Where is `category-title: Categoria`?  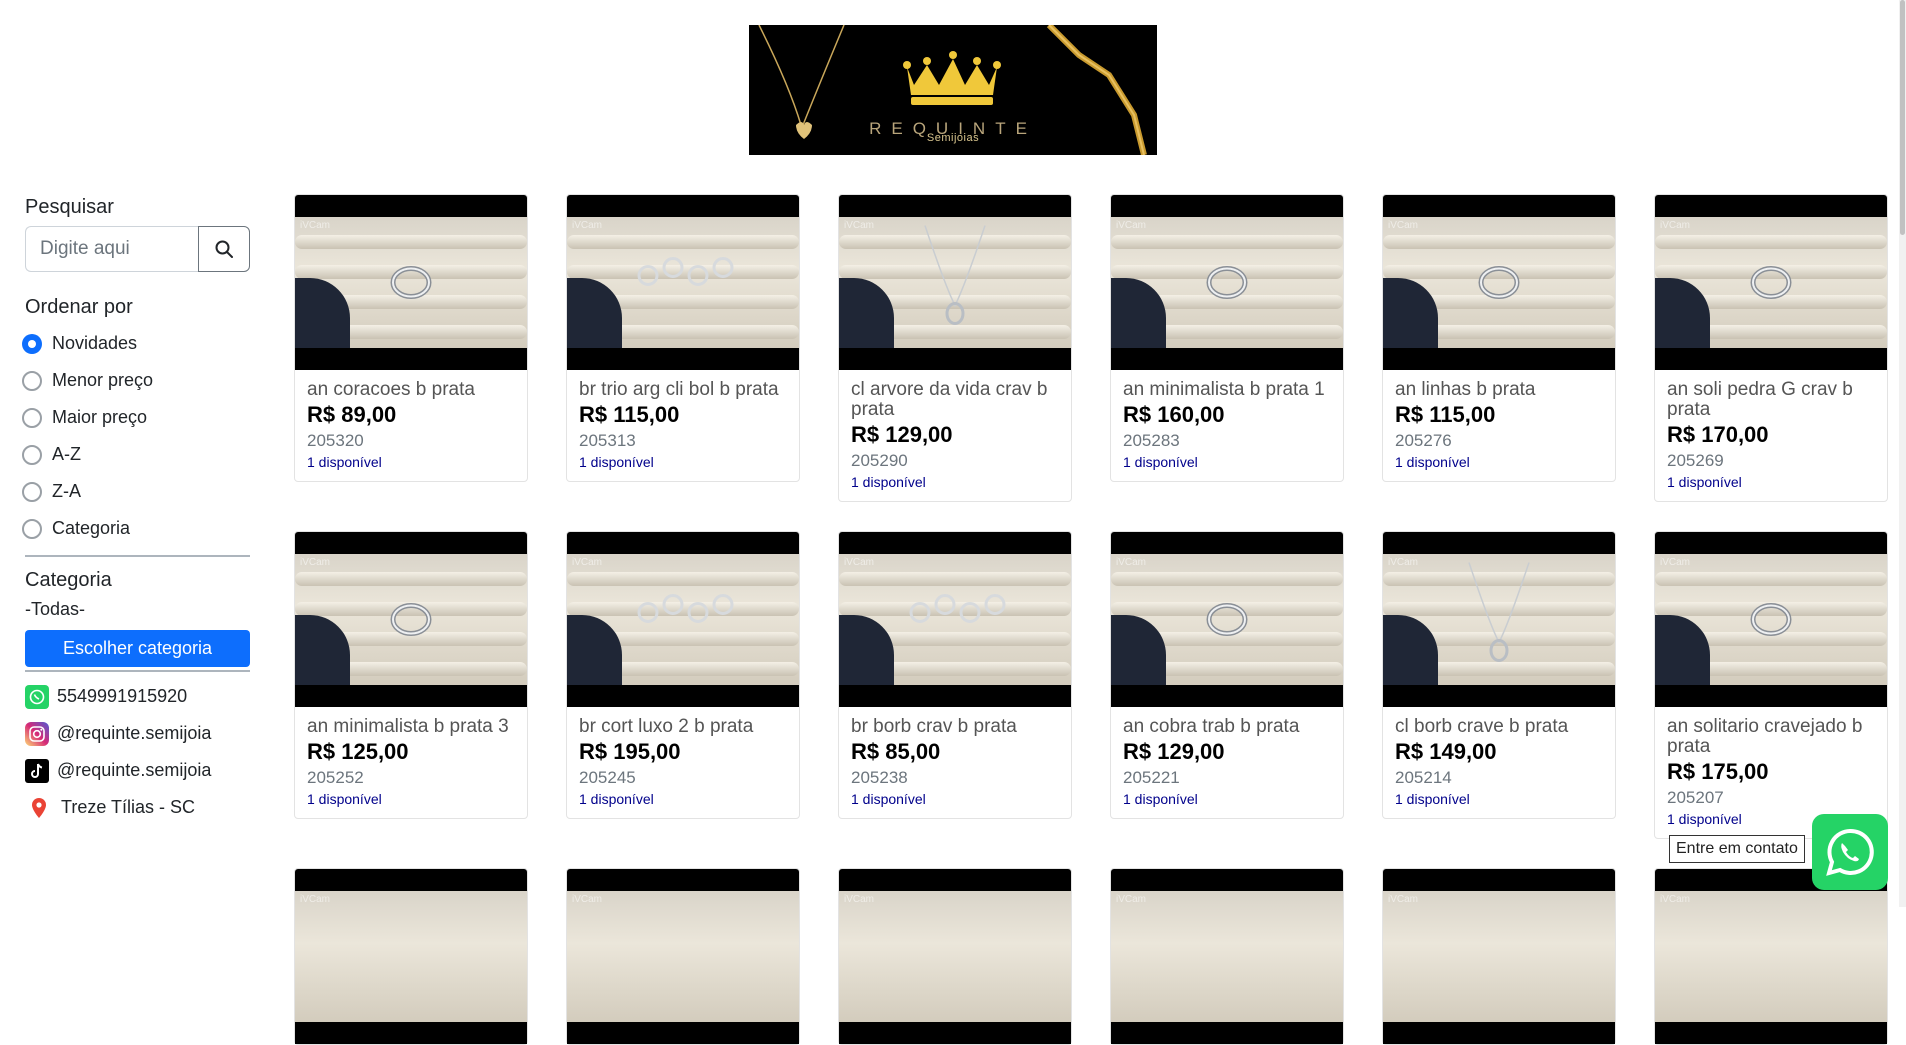
category-title: Categoria is located at coordinates (68, 580).